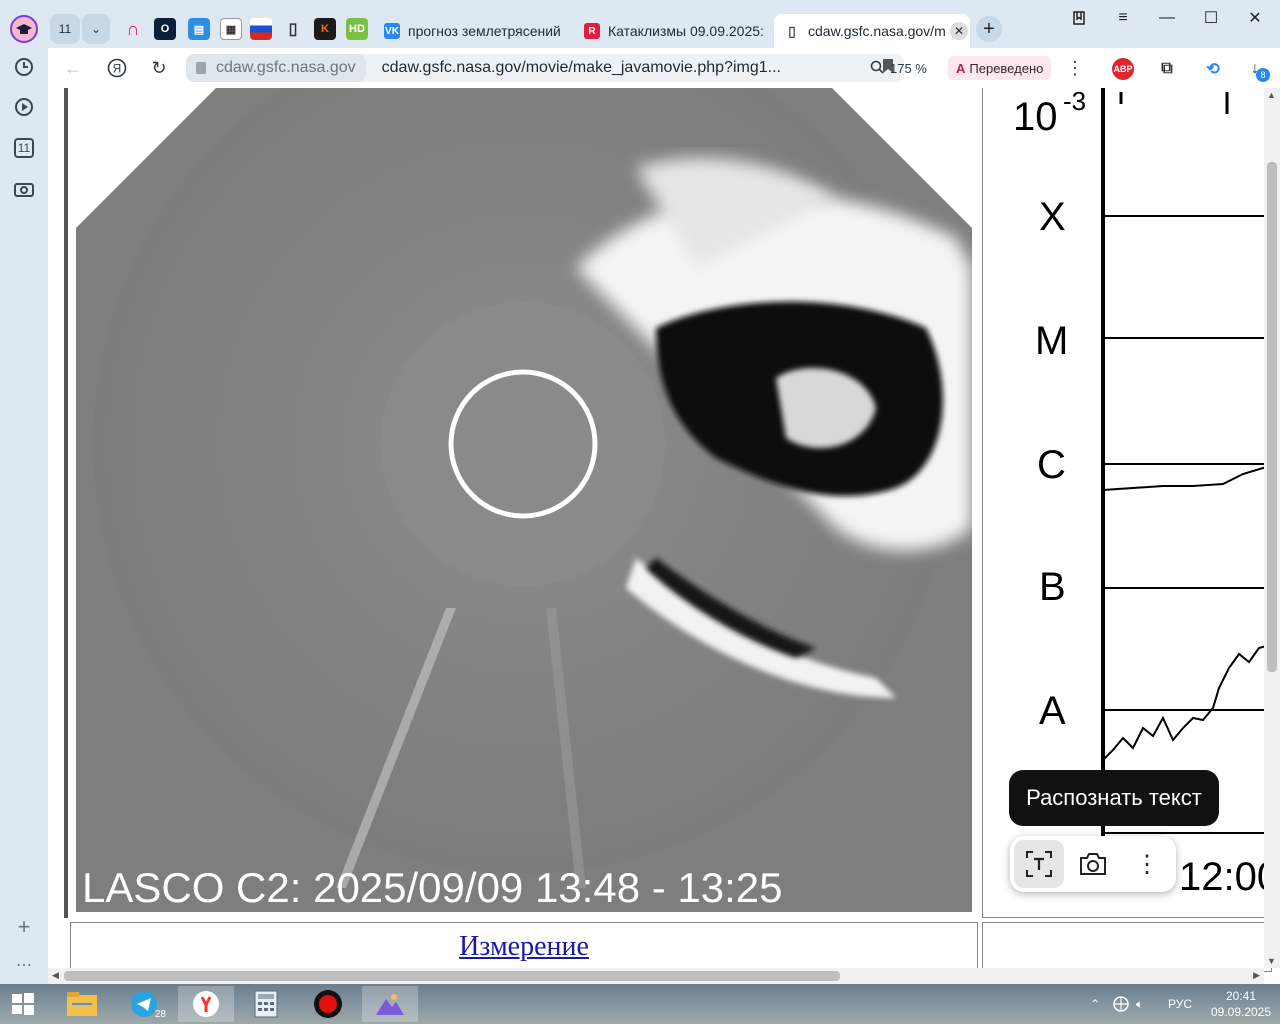 Image resolution: width=1280 pixels, height=1024 pixels. I want to click on add-panel-icon: +, so click(24, 927).